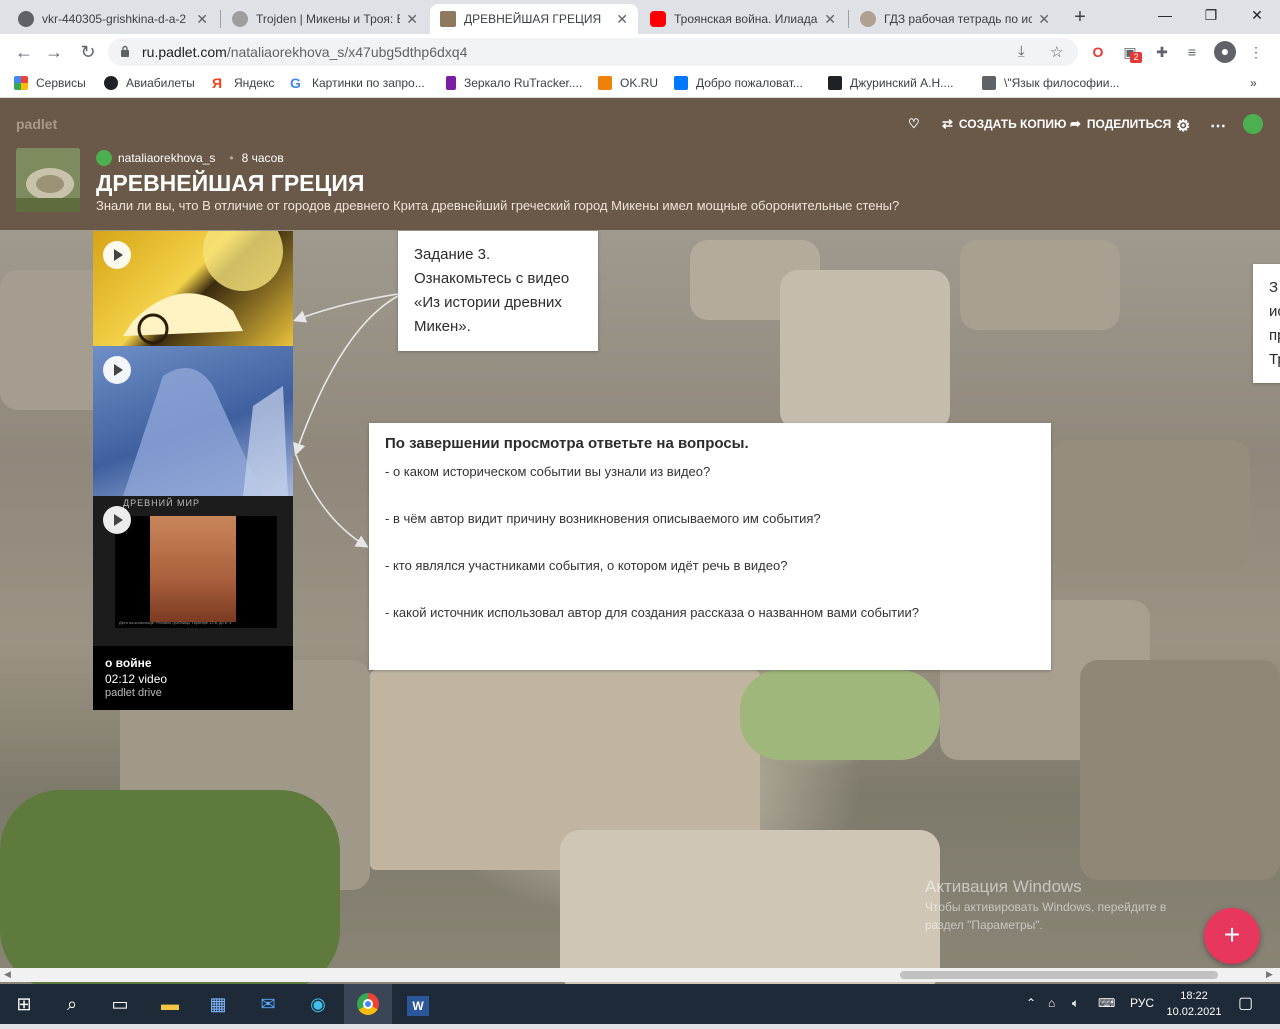 The height and width of the screenshot is (1029, 1280). I want to click on bookmark-yandex: Я Яндекс, so click(243, 83).